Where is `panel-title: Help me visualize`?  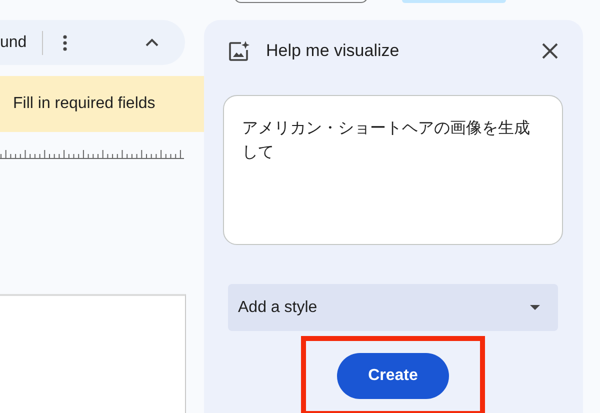 panel-title: Help me visualize is located at coordinates (333, 51).